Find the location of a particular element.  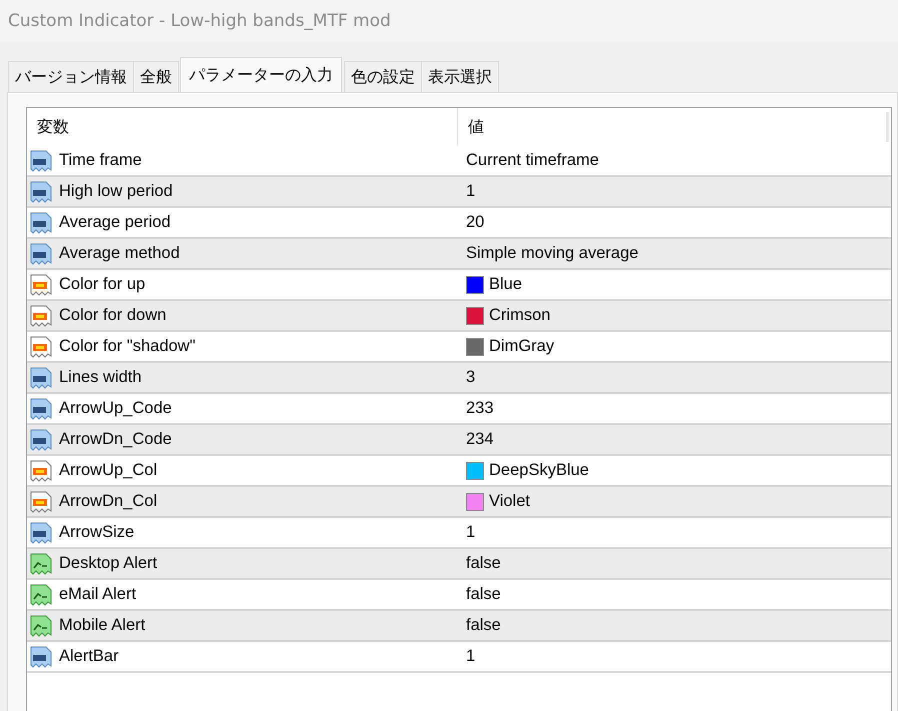

parameter-name: Time frame is located at coordinates (100, 160).